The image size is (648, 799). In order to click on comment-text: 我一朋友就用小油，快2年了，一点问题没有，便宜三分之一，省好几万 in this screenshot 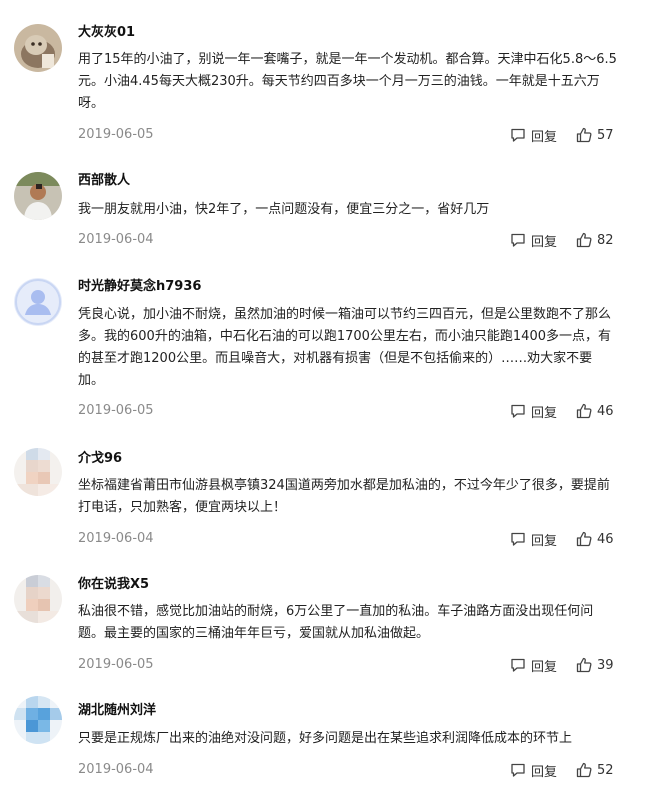, I will do `click(284, 209)`.